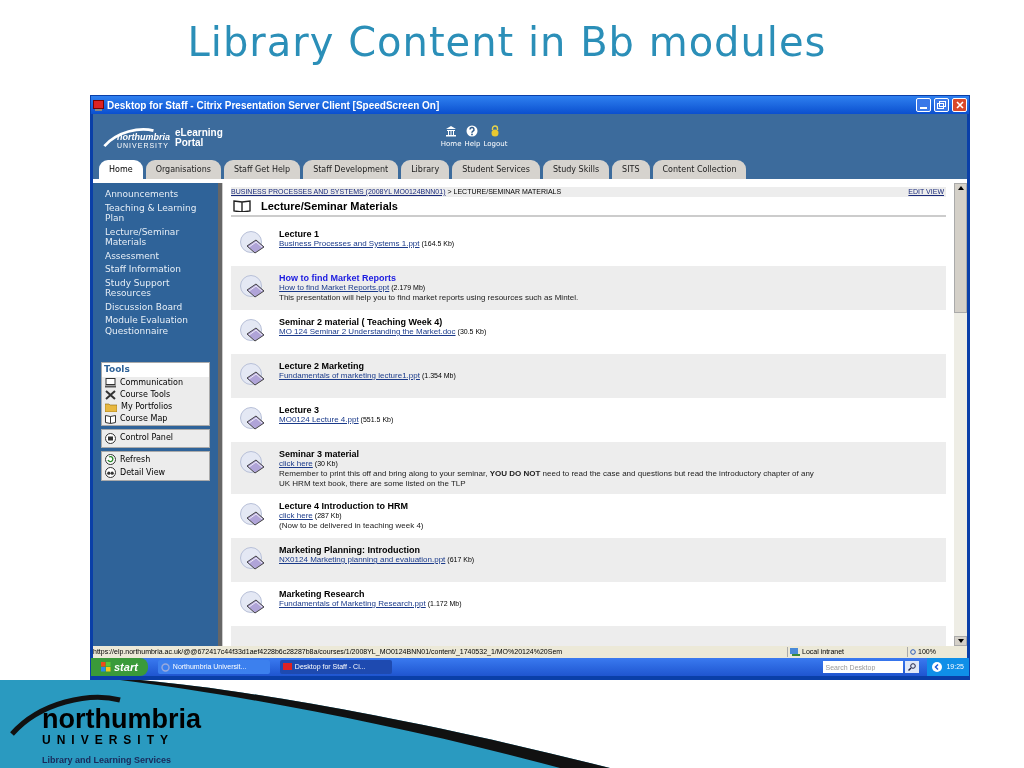 This screenshot has height=768, width=1024. What do you see at coordinates (352, 604) in the screenshot?
I see `file-link: Fundamentals of Marketing Research.ppt` at bounding box center [352, 604].